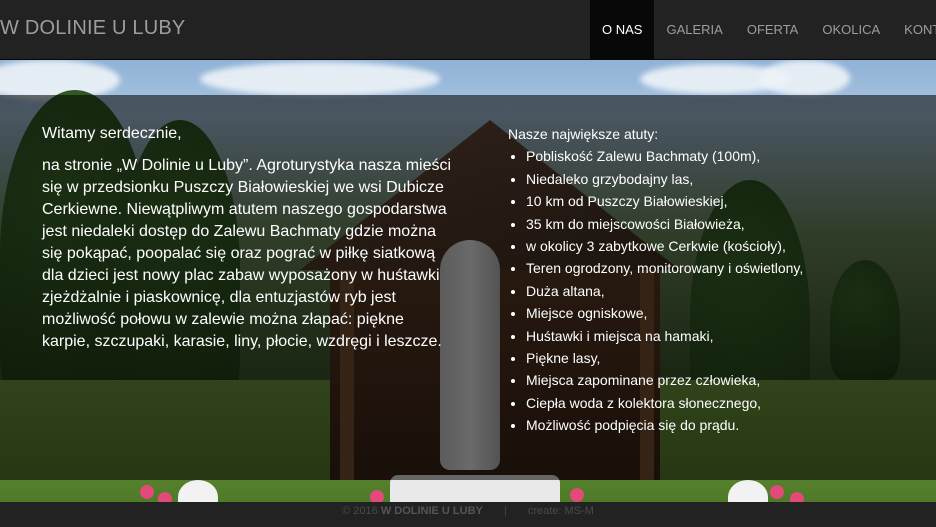 This screenshot has height=527, width=936. I want to click on main-nav: O NAS GALERIA OFERTA OKOLICA KONTAKT, so click(763, 29).